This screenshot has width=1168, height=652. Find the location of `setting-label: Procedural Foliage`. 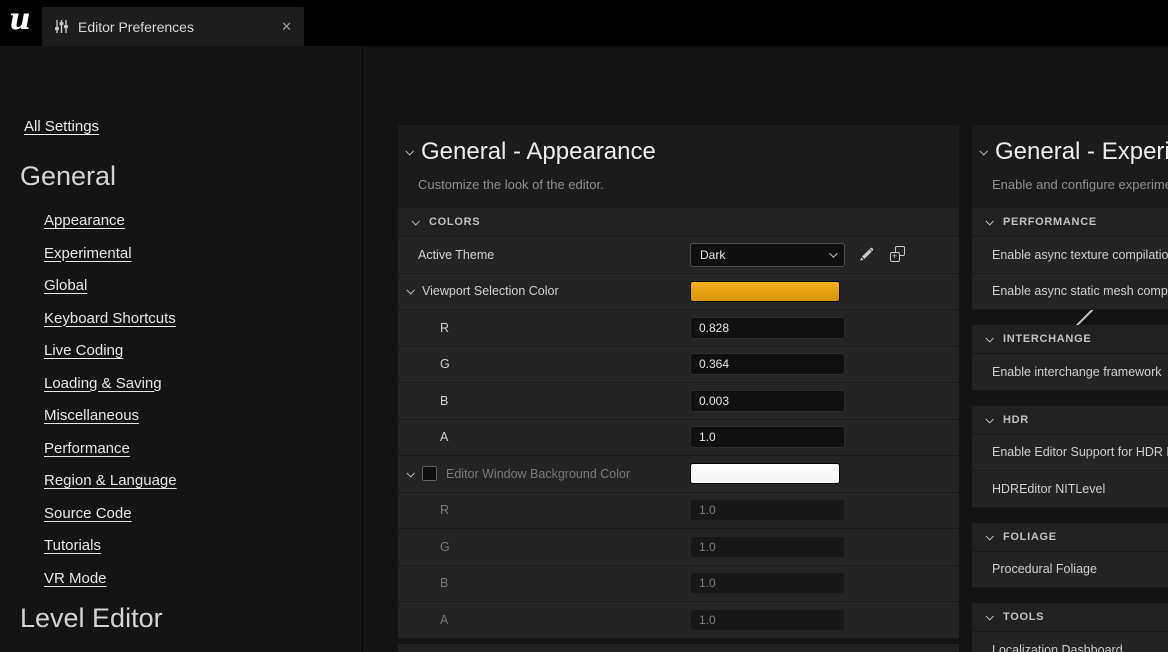

setting-label: Procedural Foliage is located at coordinates (1044, 569).